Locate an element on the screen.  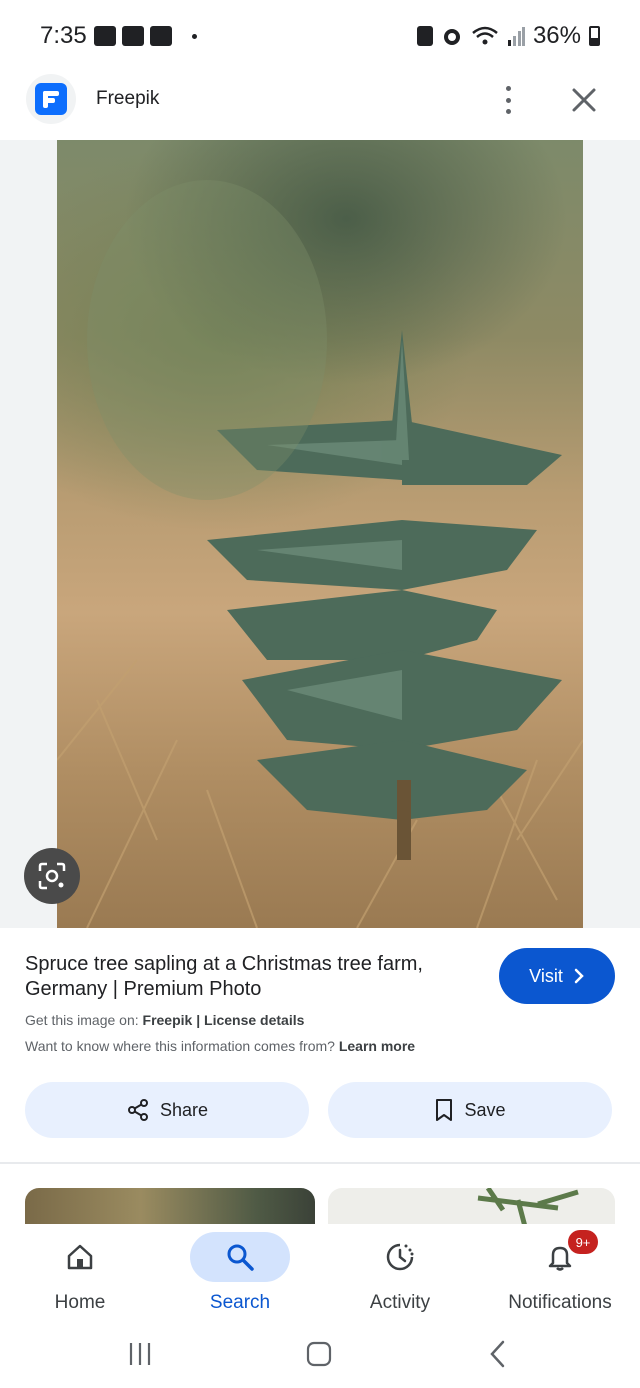
battery-saver-icon is located at coordinates (424, 36).